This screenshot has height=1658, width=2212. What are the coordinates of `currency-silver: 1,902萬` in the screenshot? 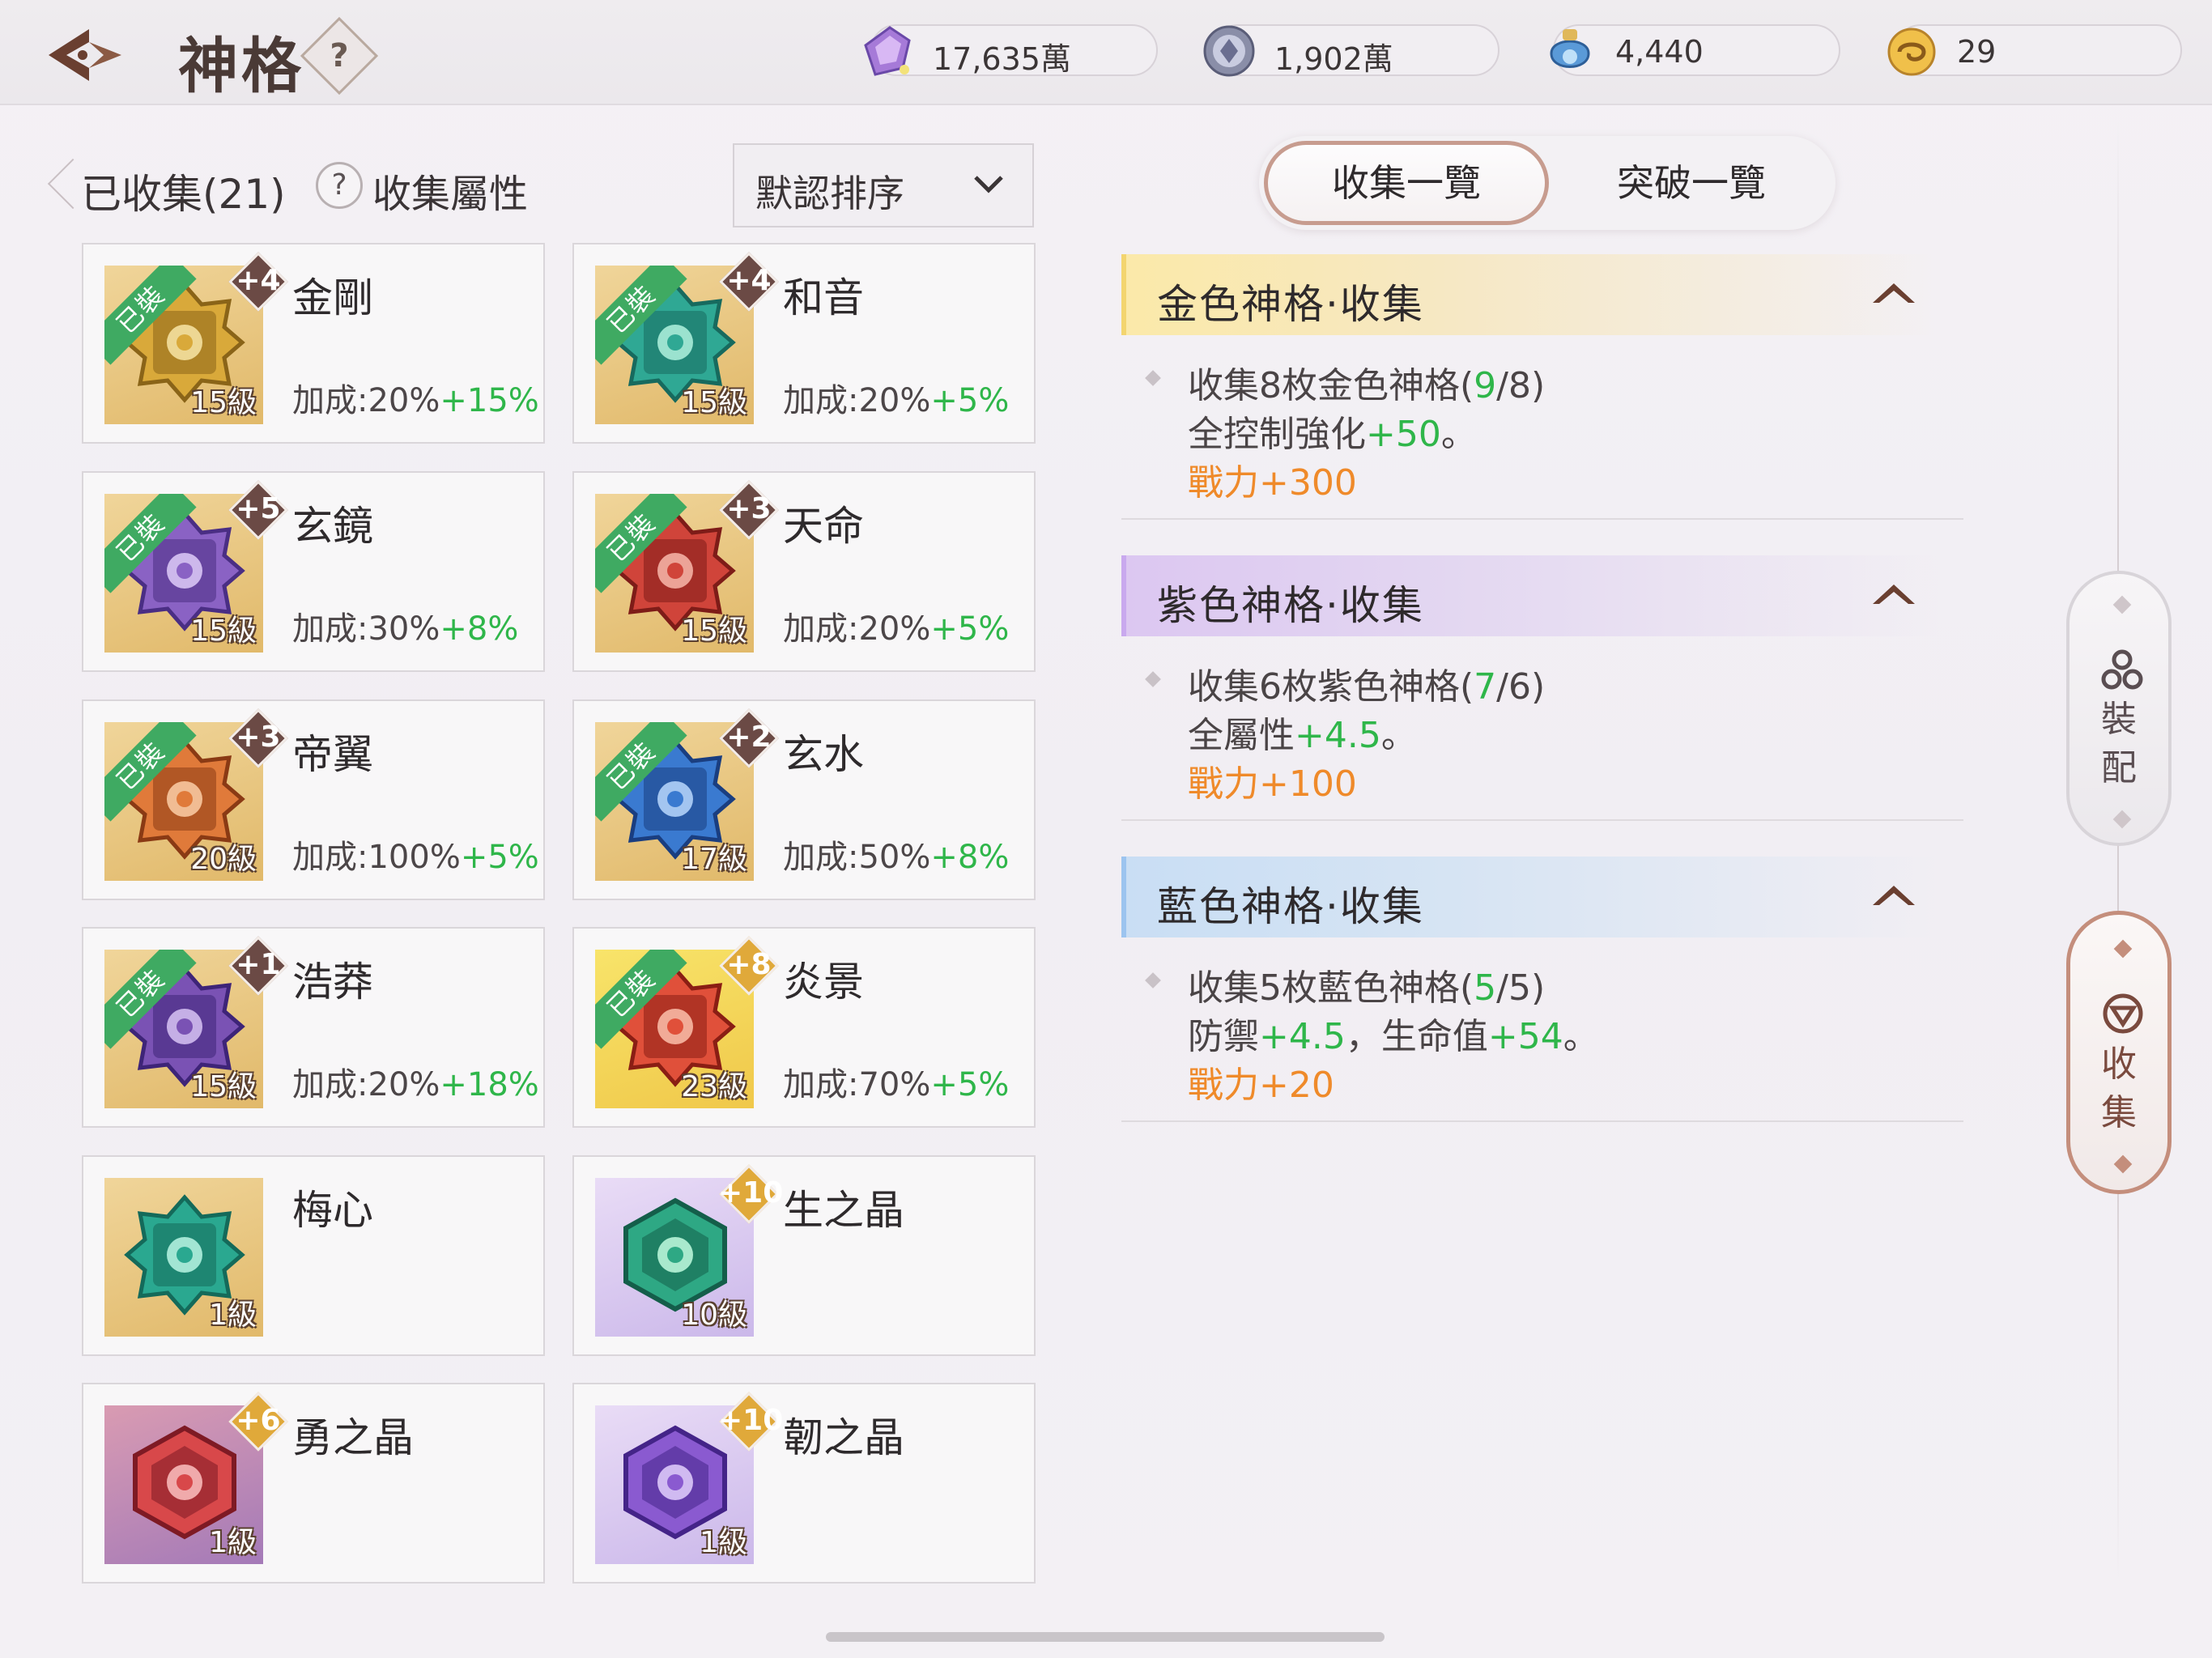 It's located at (1351, 50).